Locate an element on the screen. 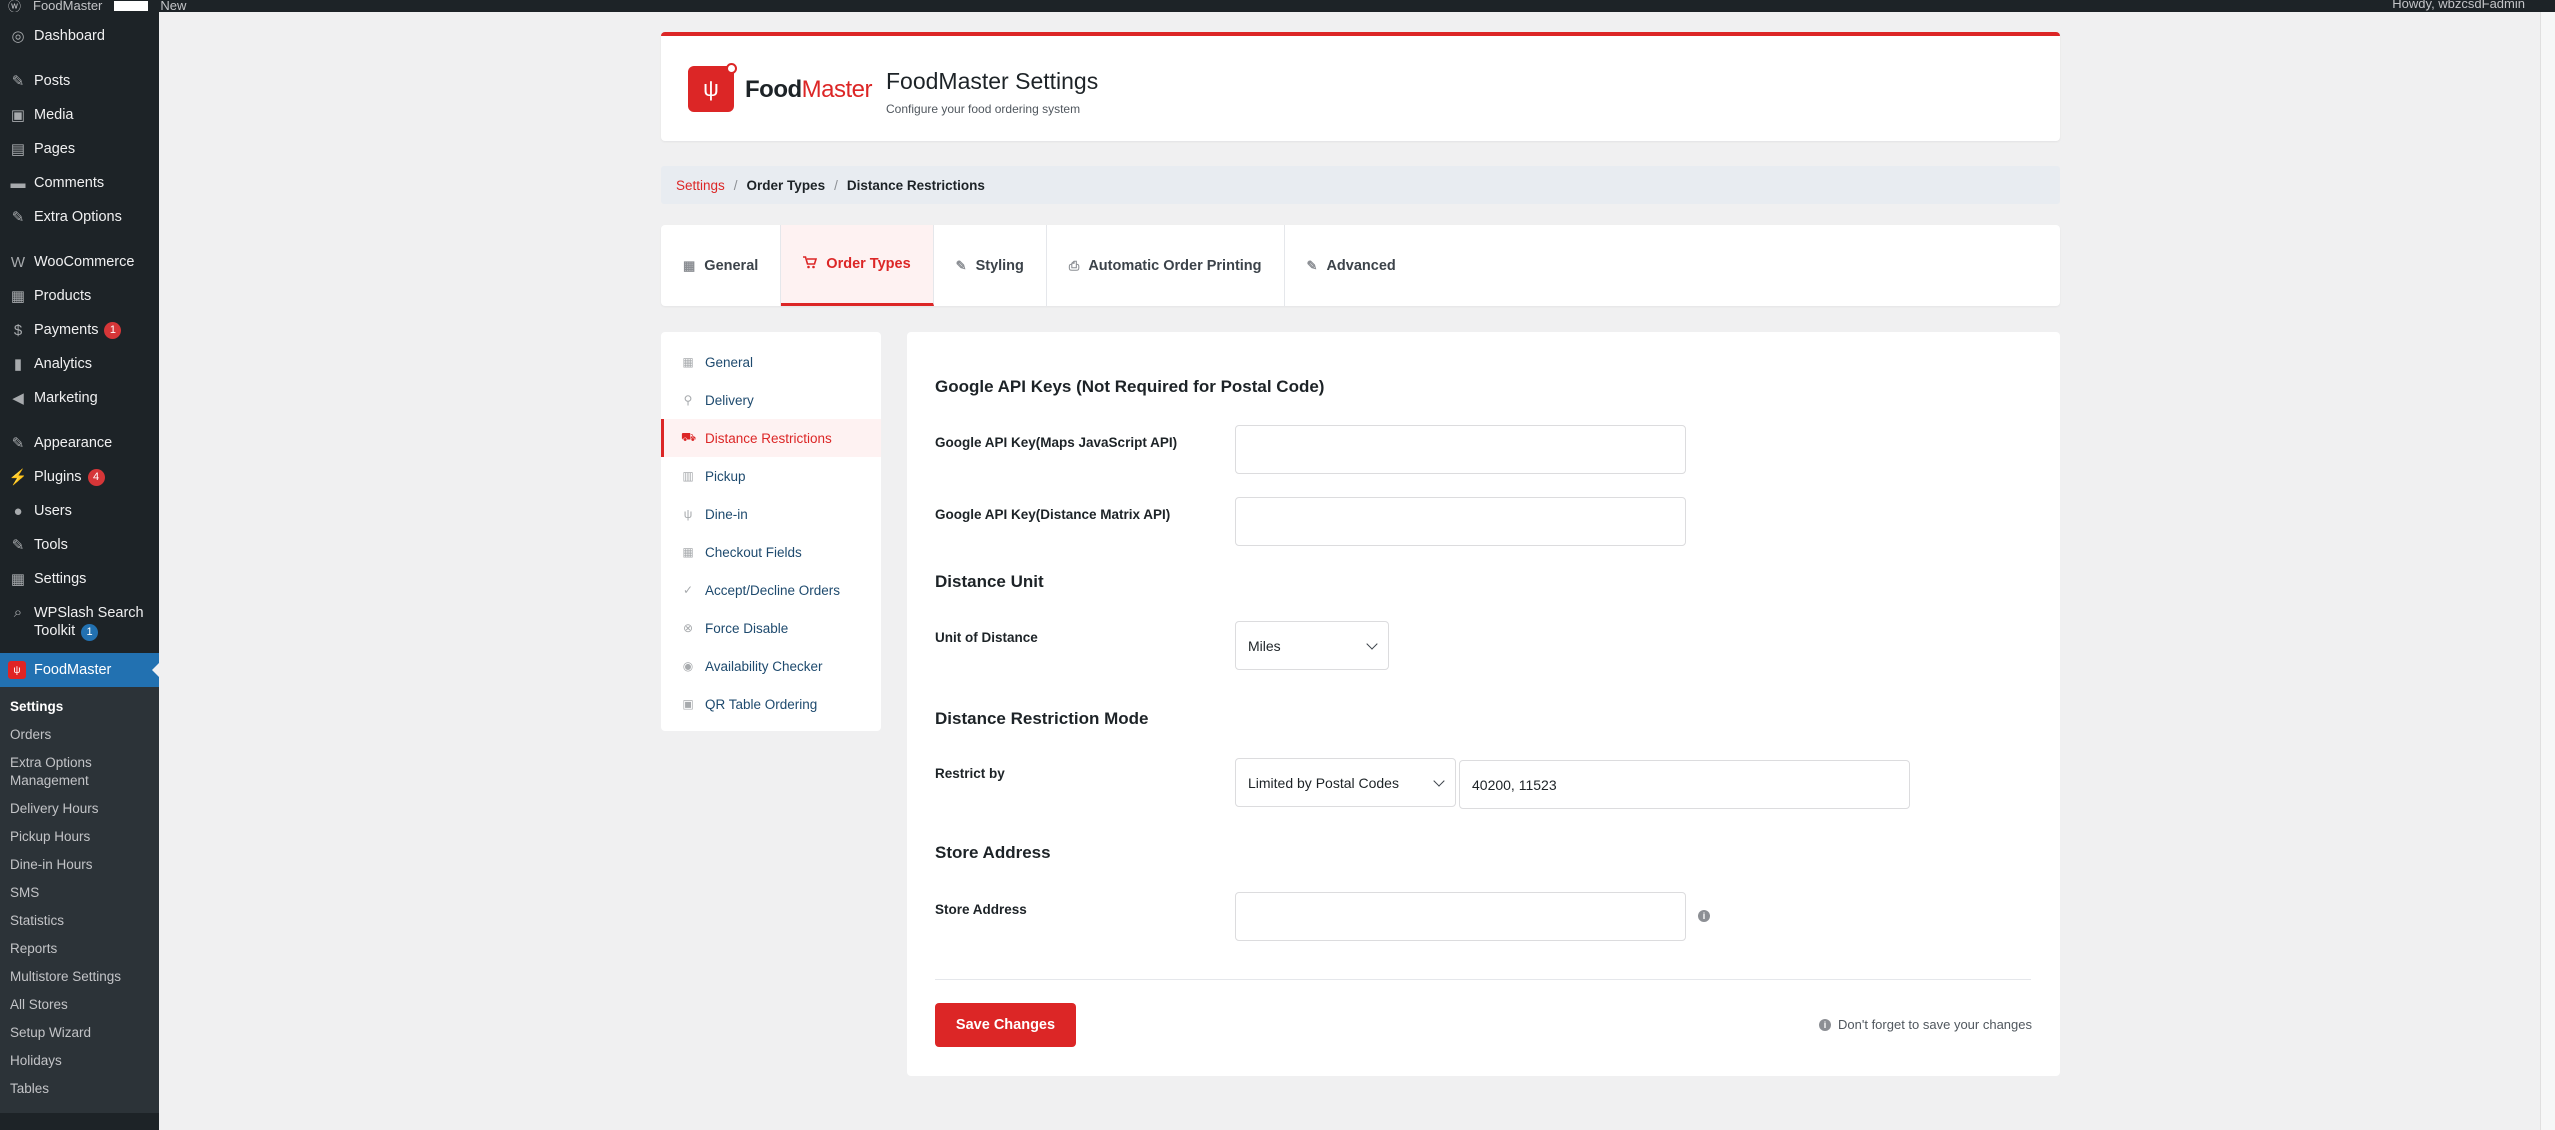 This screenshot has width=2555, height=1130. utensils-icon: ψ is located at coordinates (688, 514).